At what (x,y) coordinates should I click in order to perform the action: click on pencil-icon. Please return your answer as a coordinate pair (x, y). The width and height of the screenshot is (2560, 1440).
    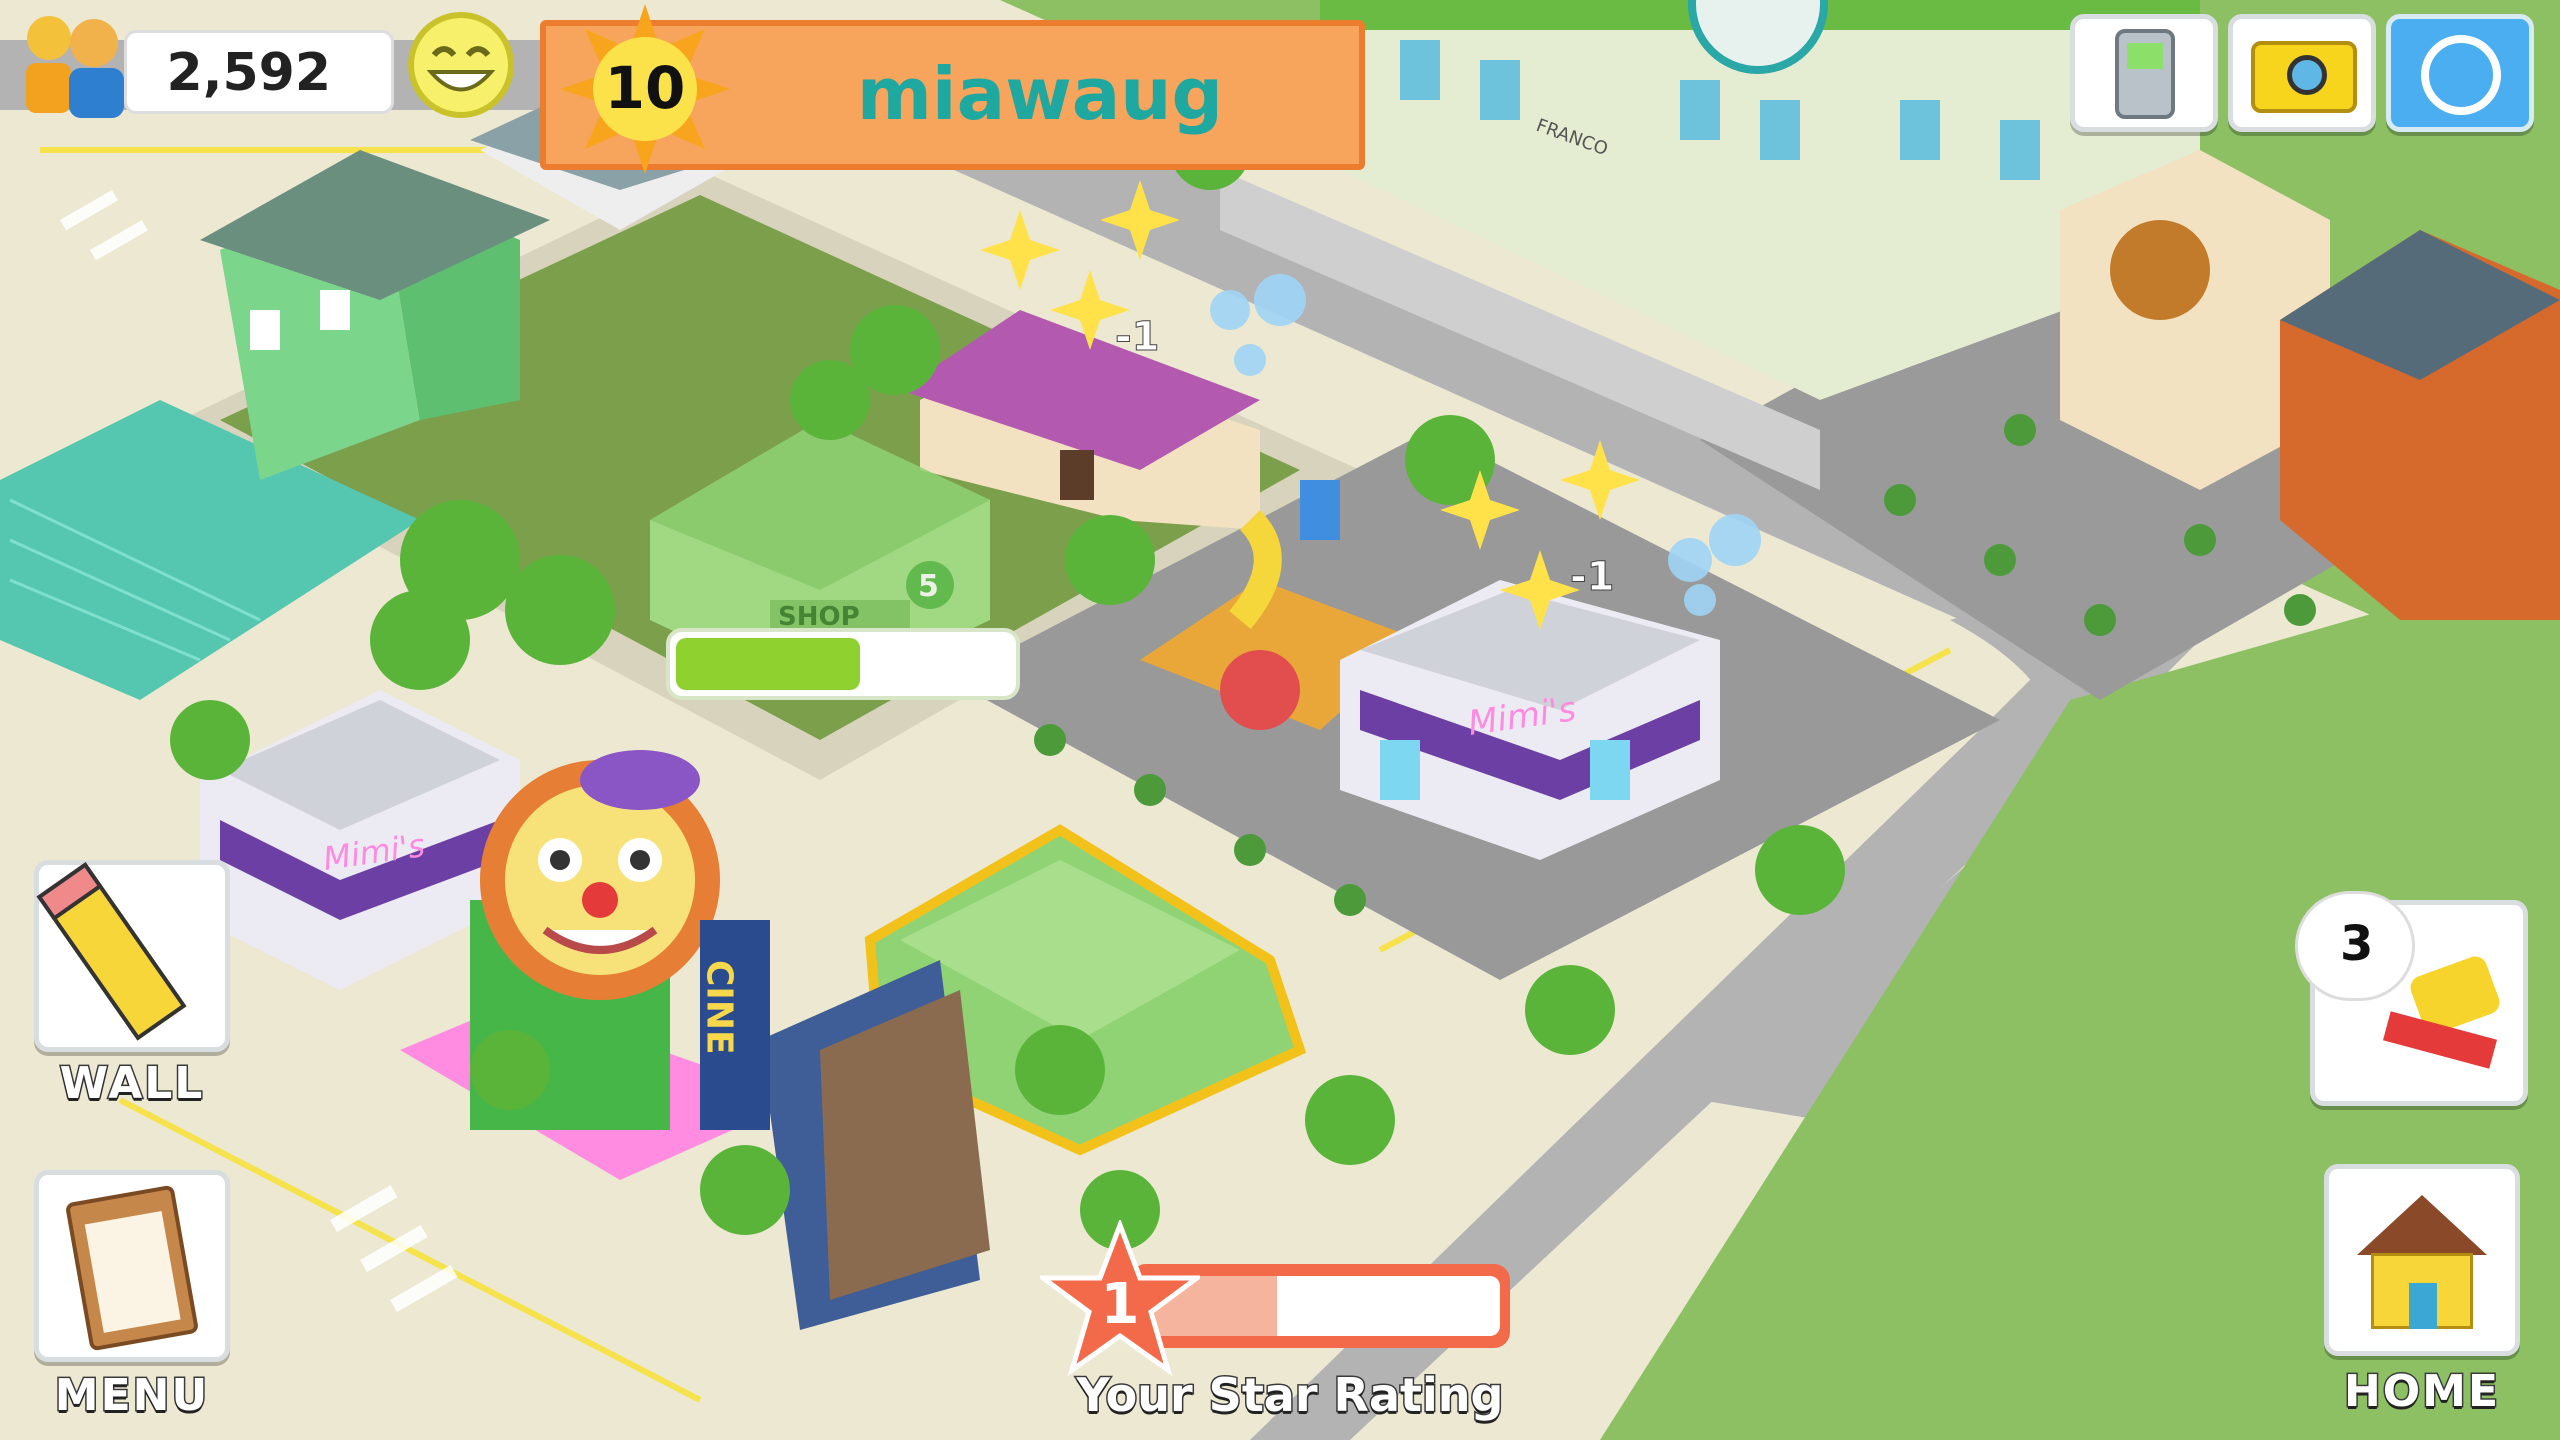
    Looking at the image, I should click on (111, 951).